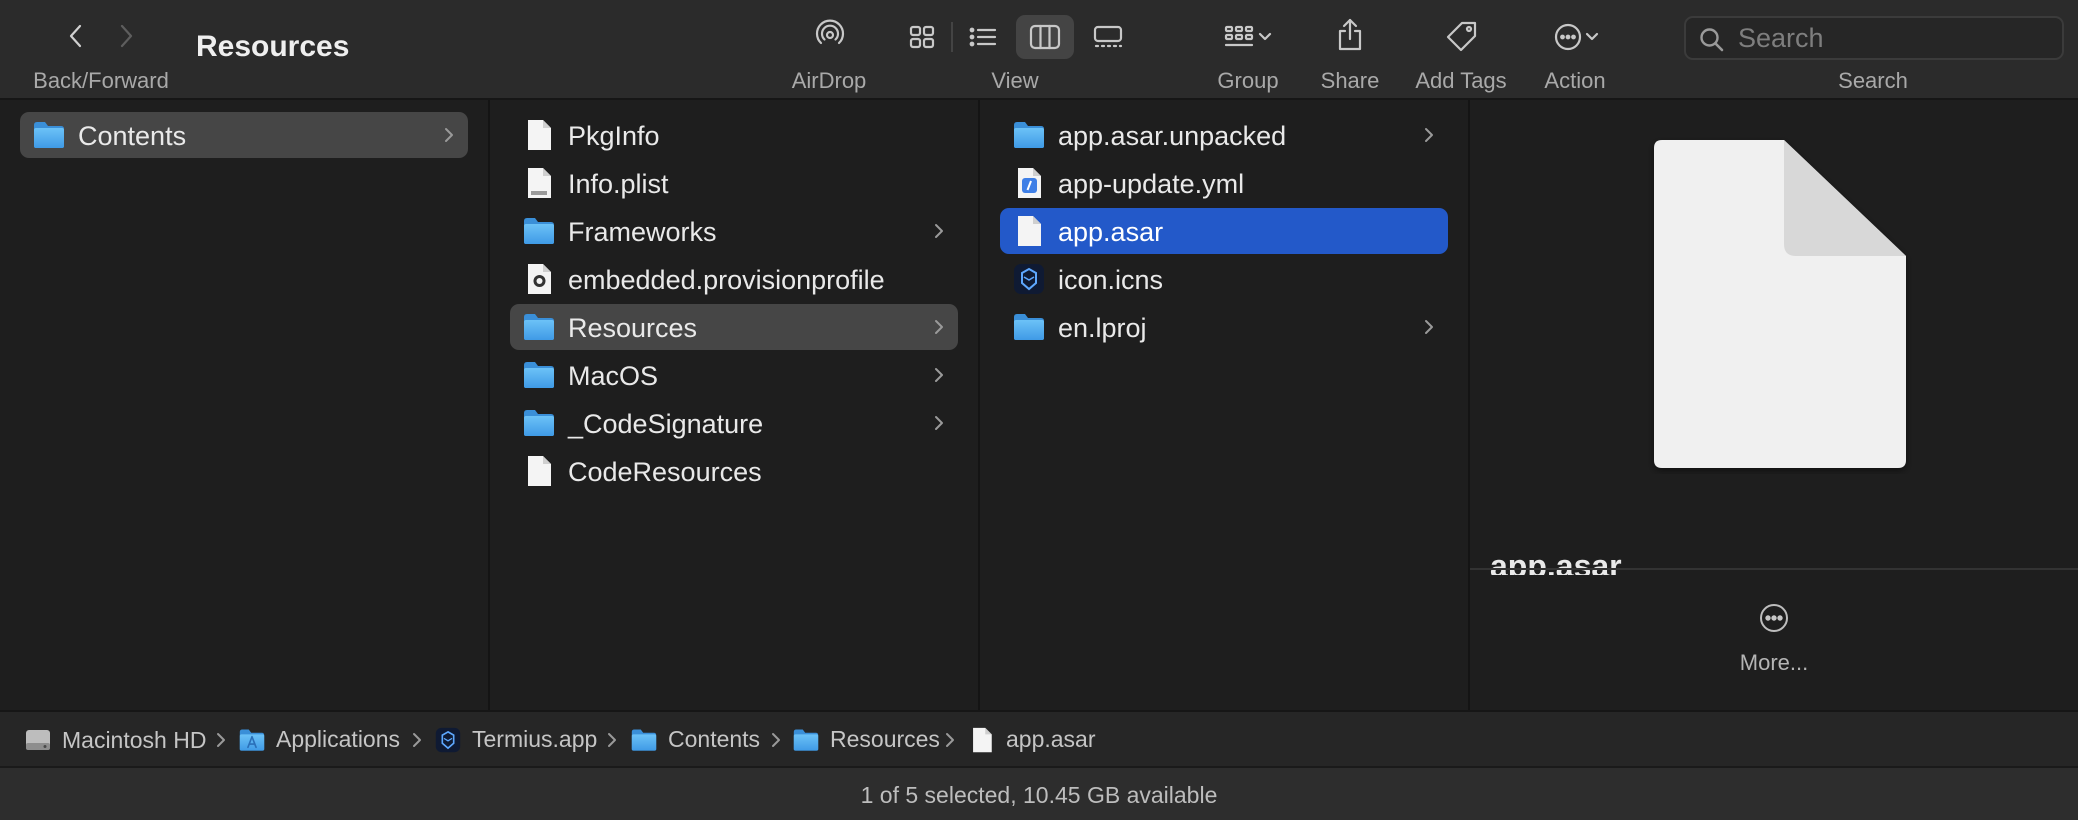 Image resolution: width=2078 pixels, height=820 pixels. Describe the element at coordinates (1224, 279) in the screenshot. I see `file-row-icon-icns: icon.icns` at that location.